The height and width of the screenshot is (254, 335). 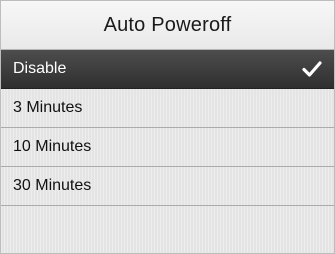 I want to click on option-label: 30 Minutes, so click(x=52, y=185).